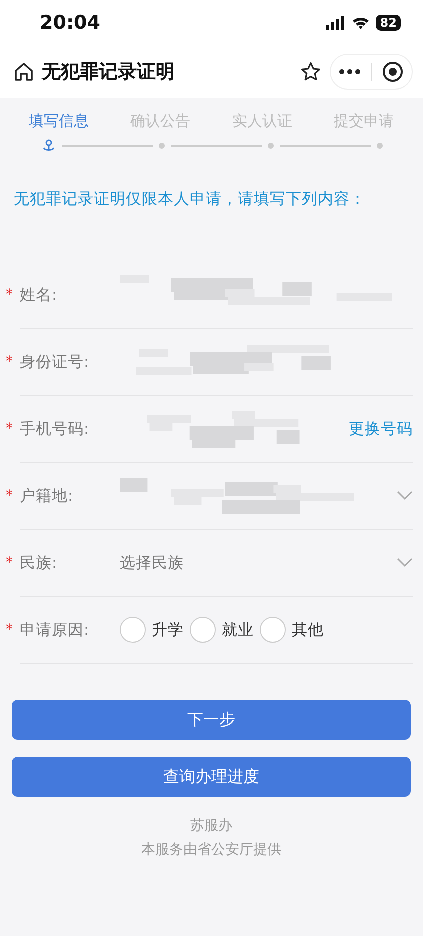 This screenshot has width=423, height=936. I want to click on home-icon, so click(24, 72).